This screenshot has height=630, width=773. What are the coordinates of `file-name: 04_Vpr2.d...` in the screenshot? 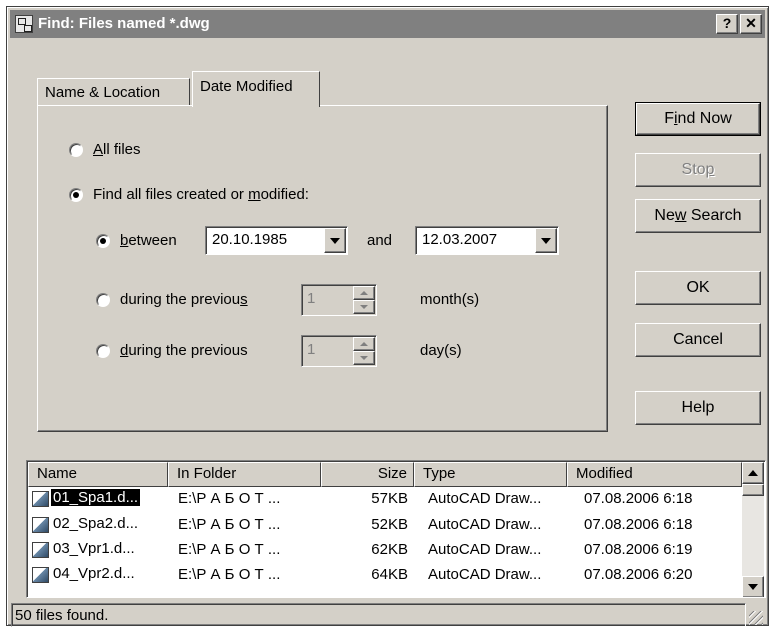 It's located at (94, 573).